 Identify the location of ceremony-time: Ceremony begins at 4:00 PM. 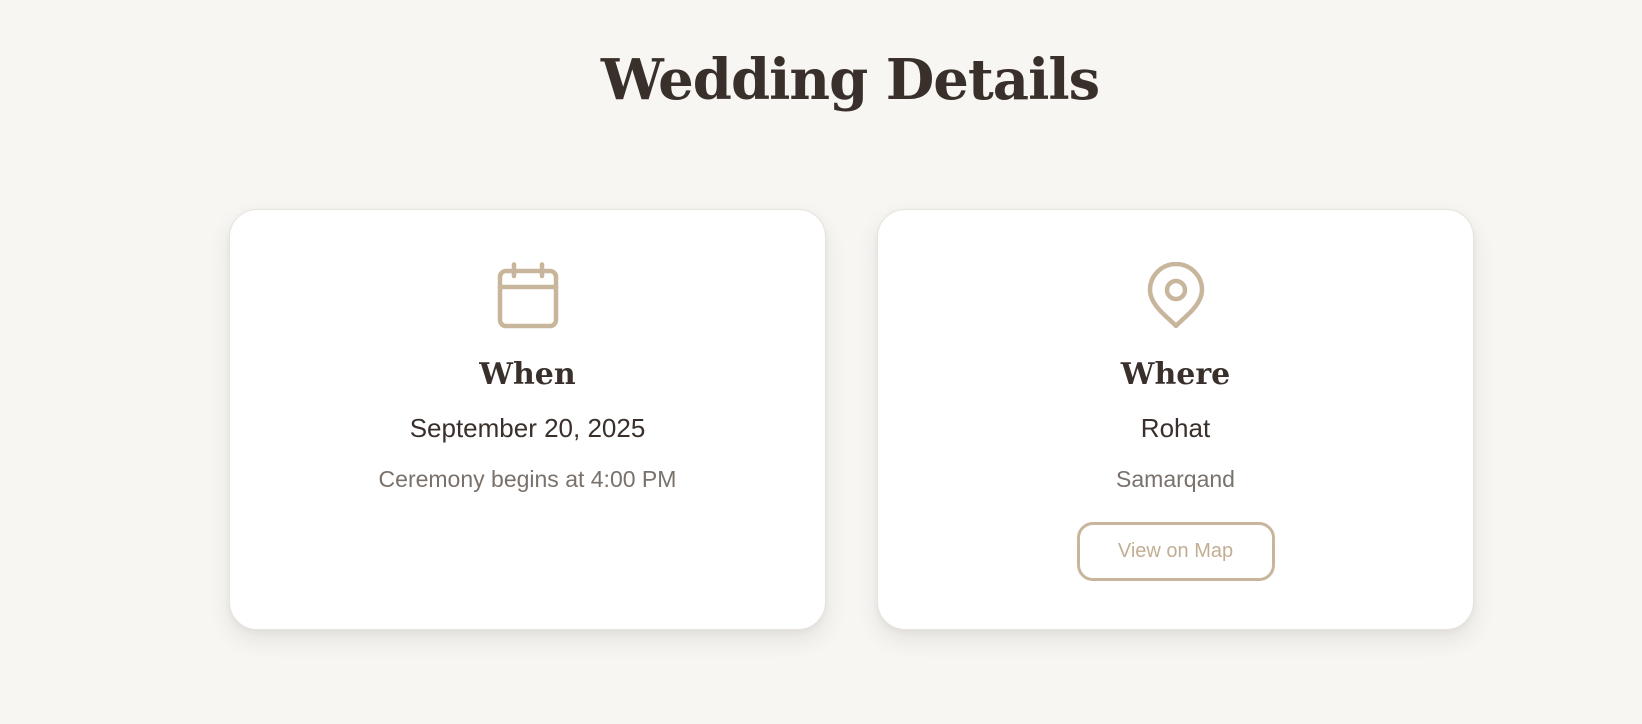
(527, 479).